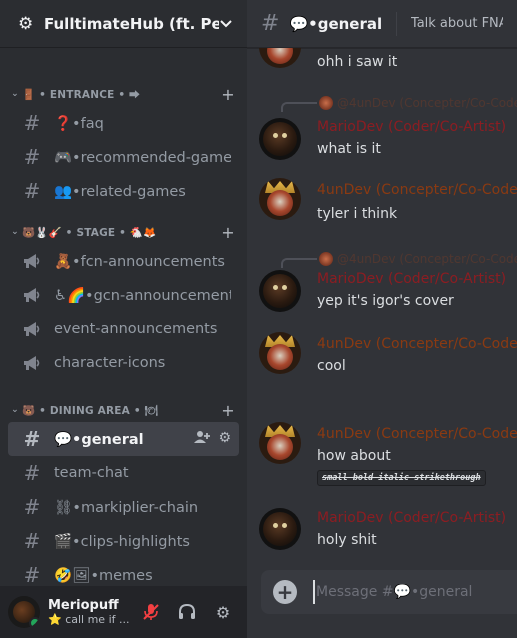  Describe the element at coordinates (123, 261) in the screenshot. I see `channel-fcn-announcements: 🧸•fcn-announcements` at that location.